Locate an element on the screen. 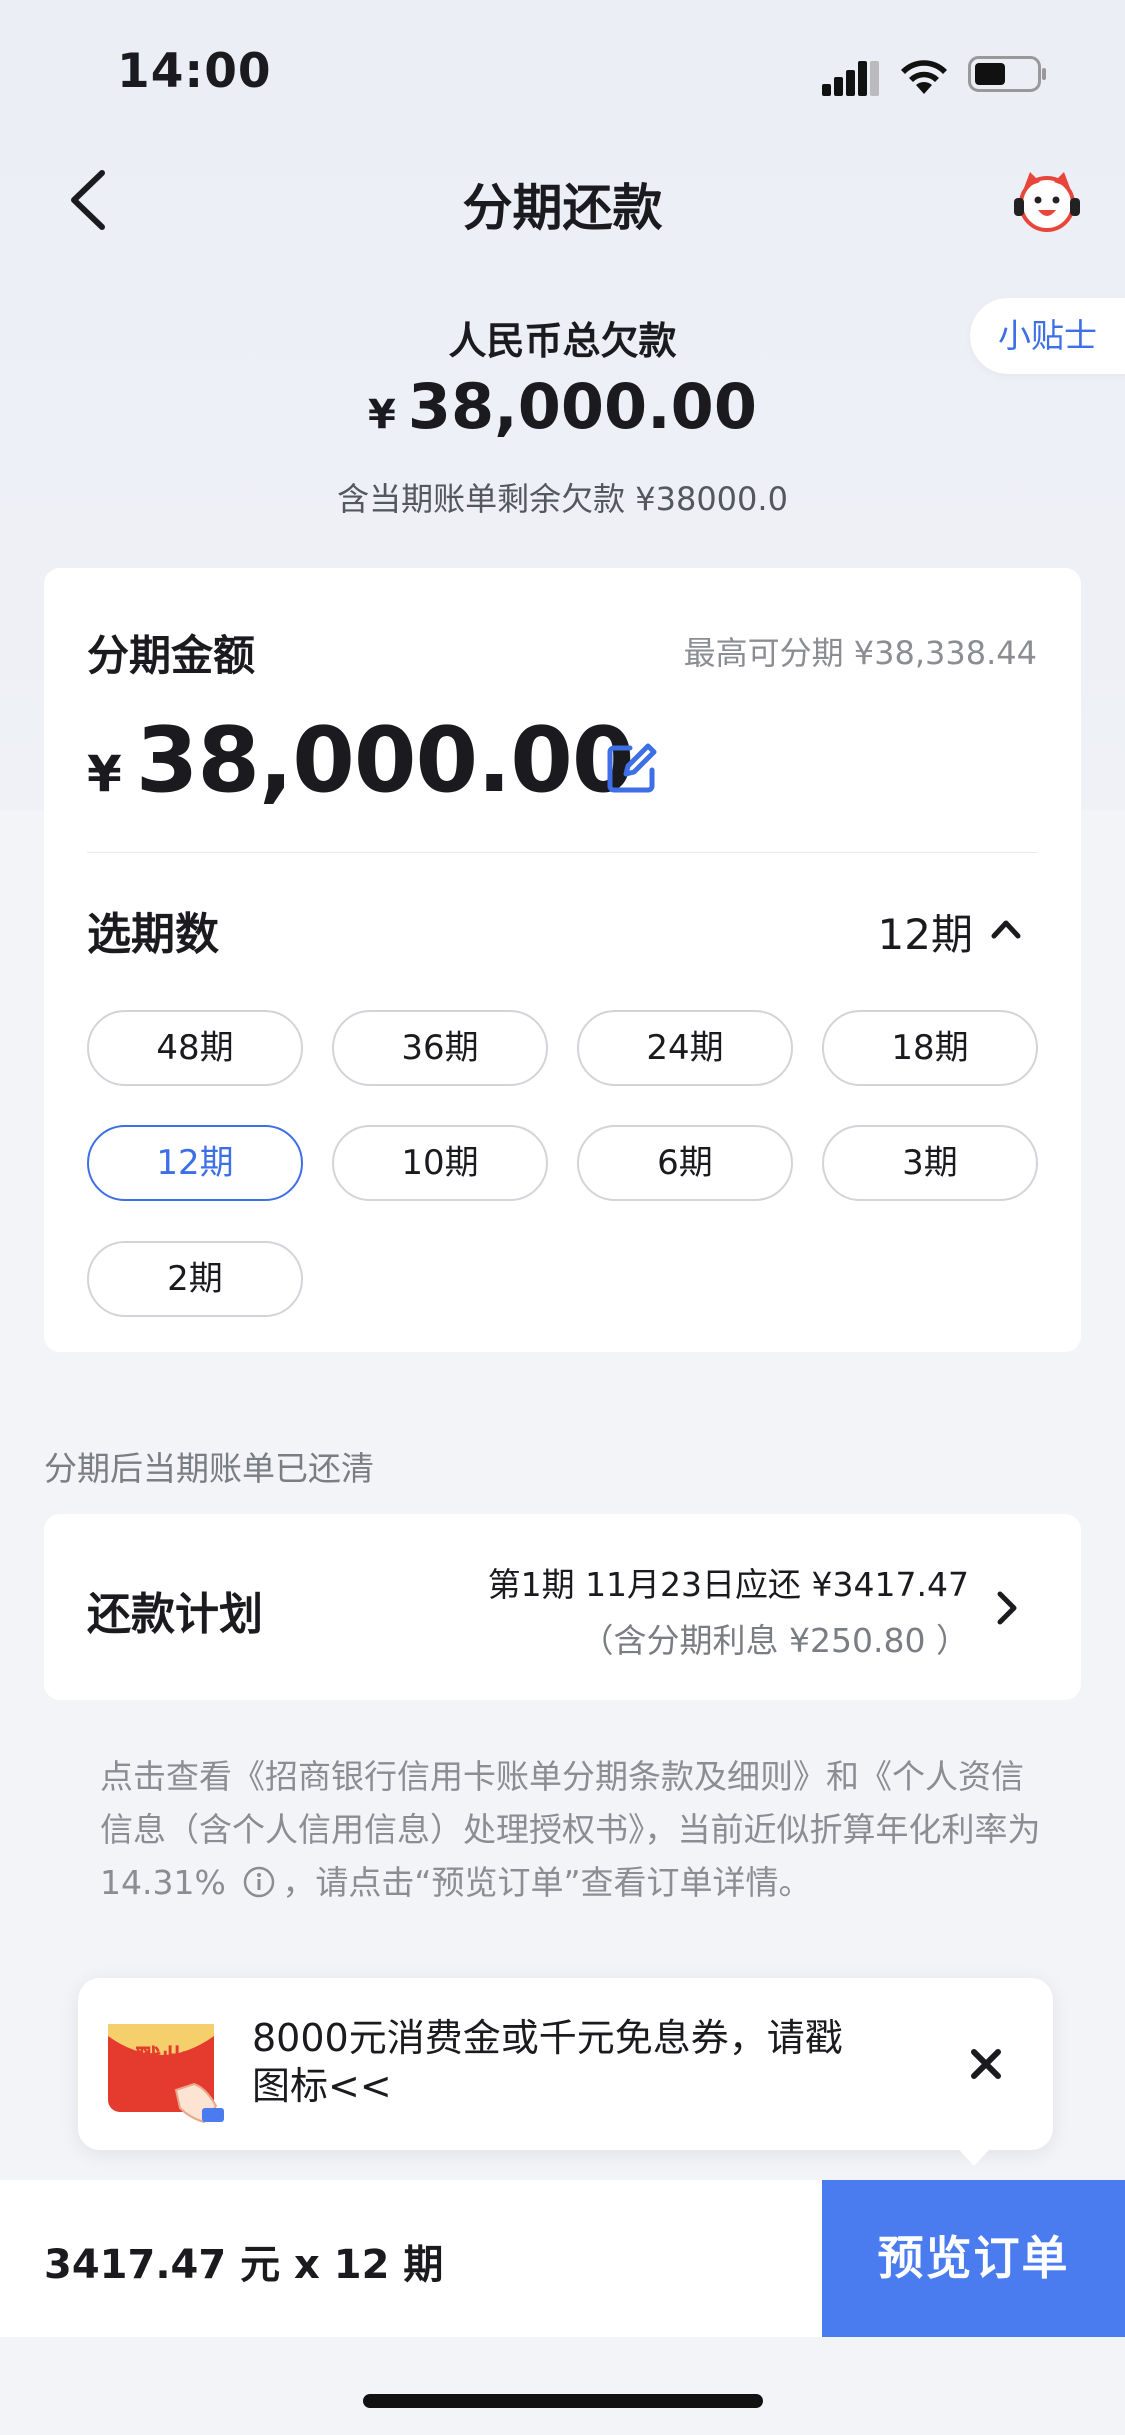  total-debt-value: 38,000.00 is located at coordinates (582, 406).